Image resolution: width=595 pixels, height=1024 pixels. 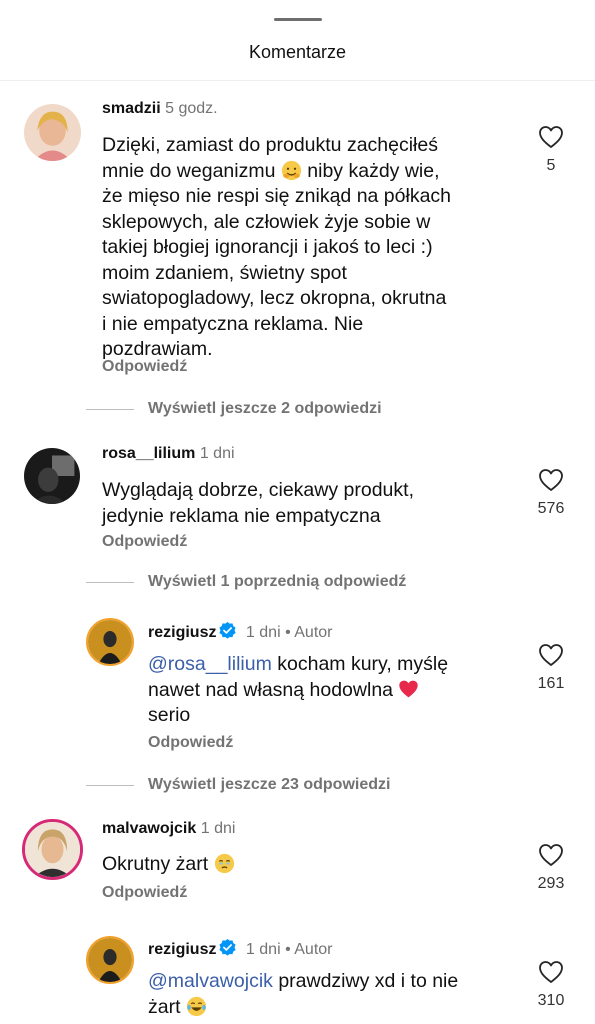 What do you see at coordinates (196, 1006) in the screenshot?
I see `tears-of-joy-emoji-icon` at bounding box center [196, 1006].